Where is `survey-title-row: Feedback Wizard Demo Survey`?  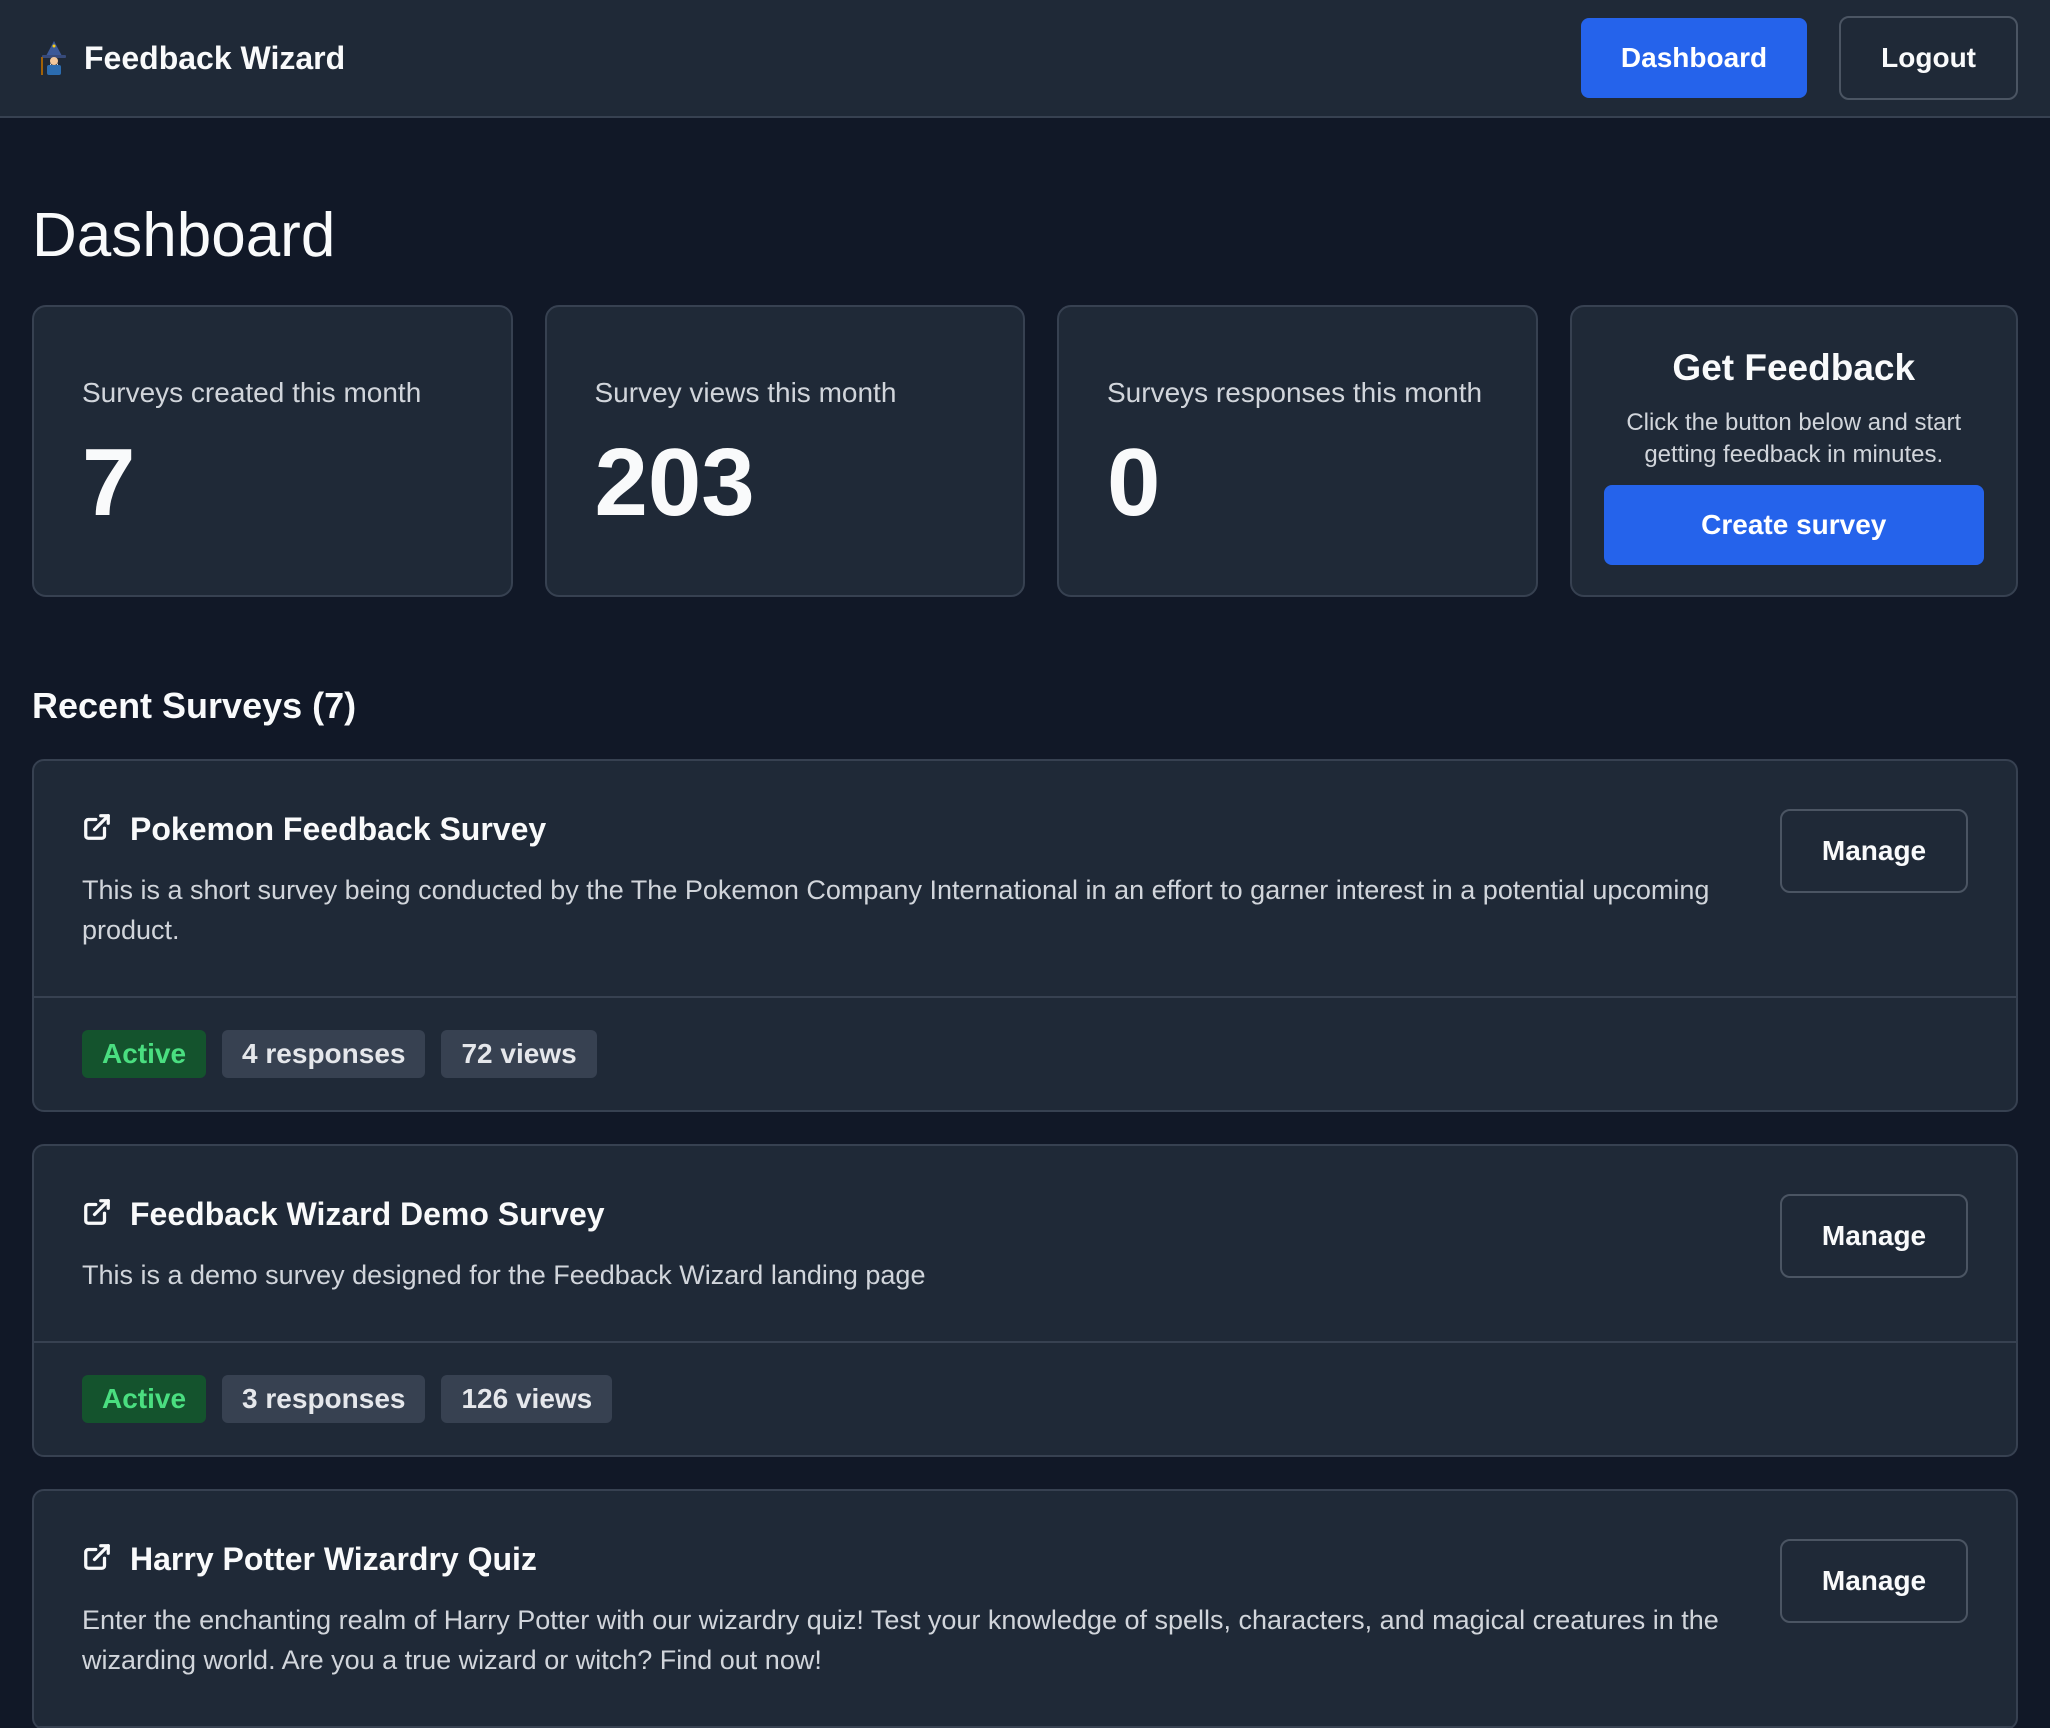
survey-title-row: Feedback Wizard Demo Survey is located at coordinates (907, 1214).